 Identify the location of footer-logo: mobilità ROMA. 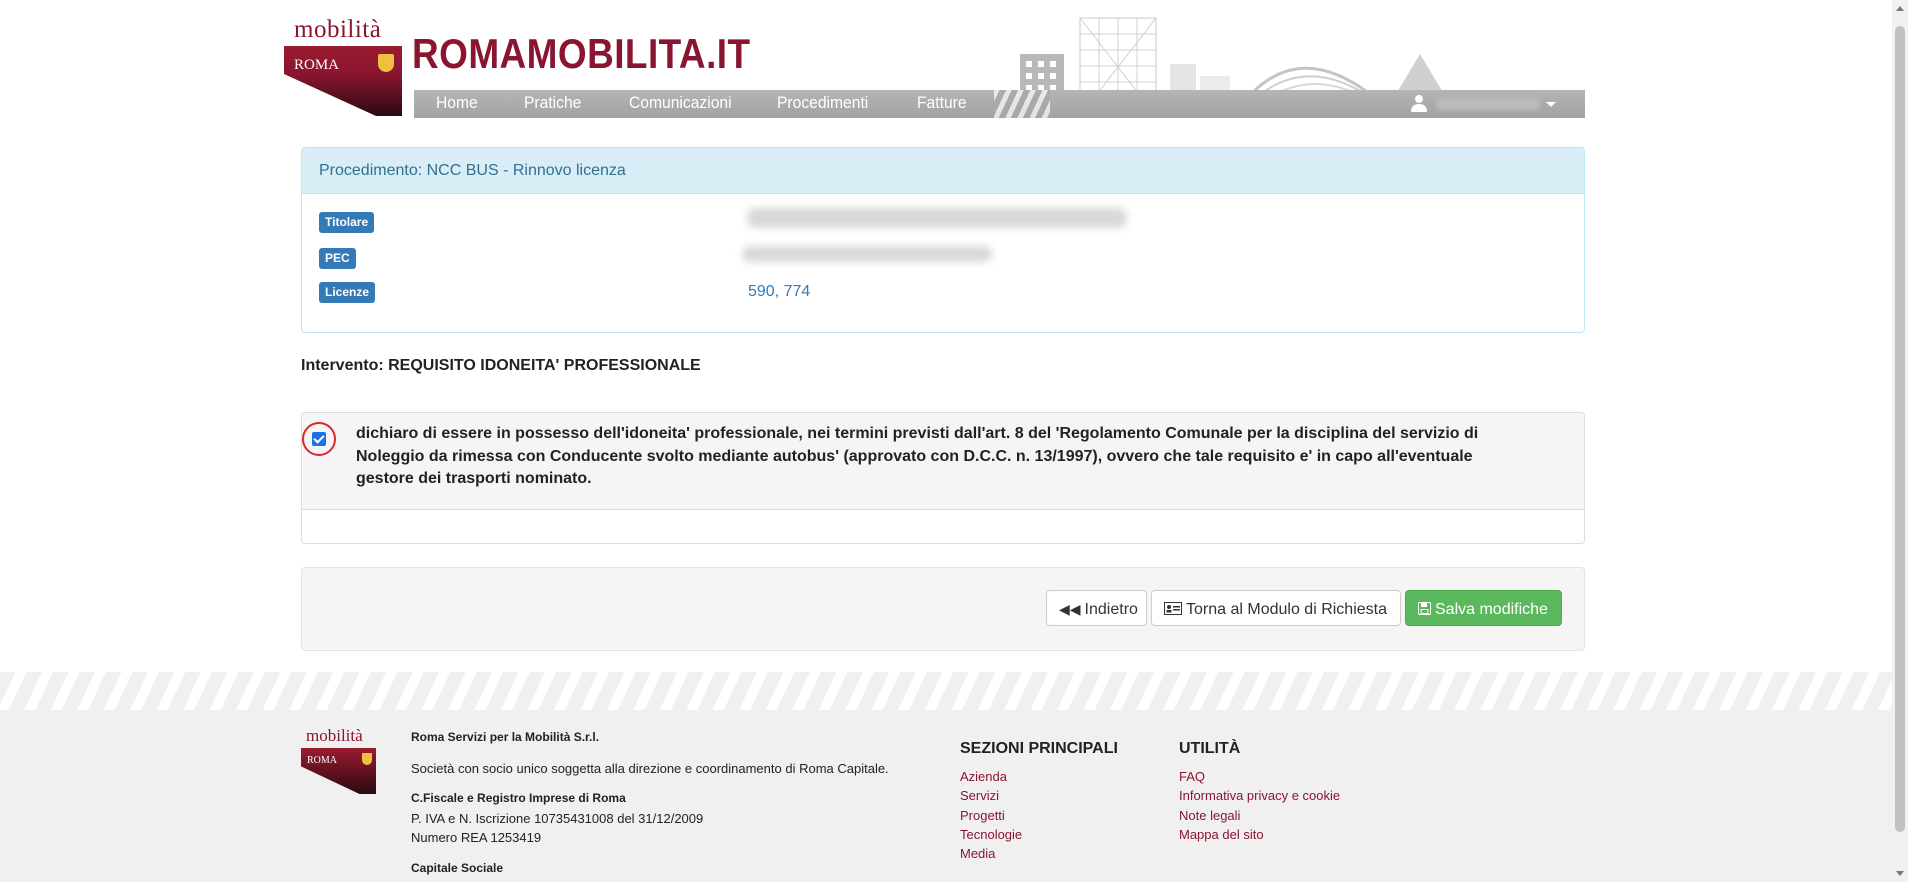
(339, 761).